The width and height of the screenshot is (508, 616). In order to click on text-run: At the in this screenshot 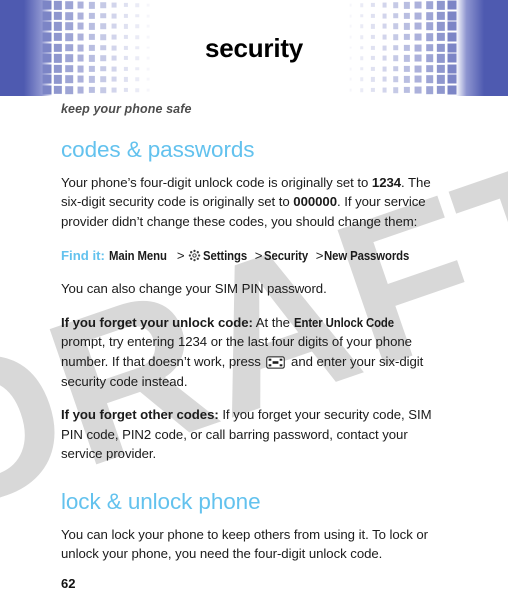, I will do `click(273, 322)`.